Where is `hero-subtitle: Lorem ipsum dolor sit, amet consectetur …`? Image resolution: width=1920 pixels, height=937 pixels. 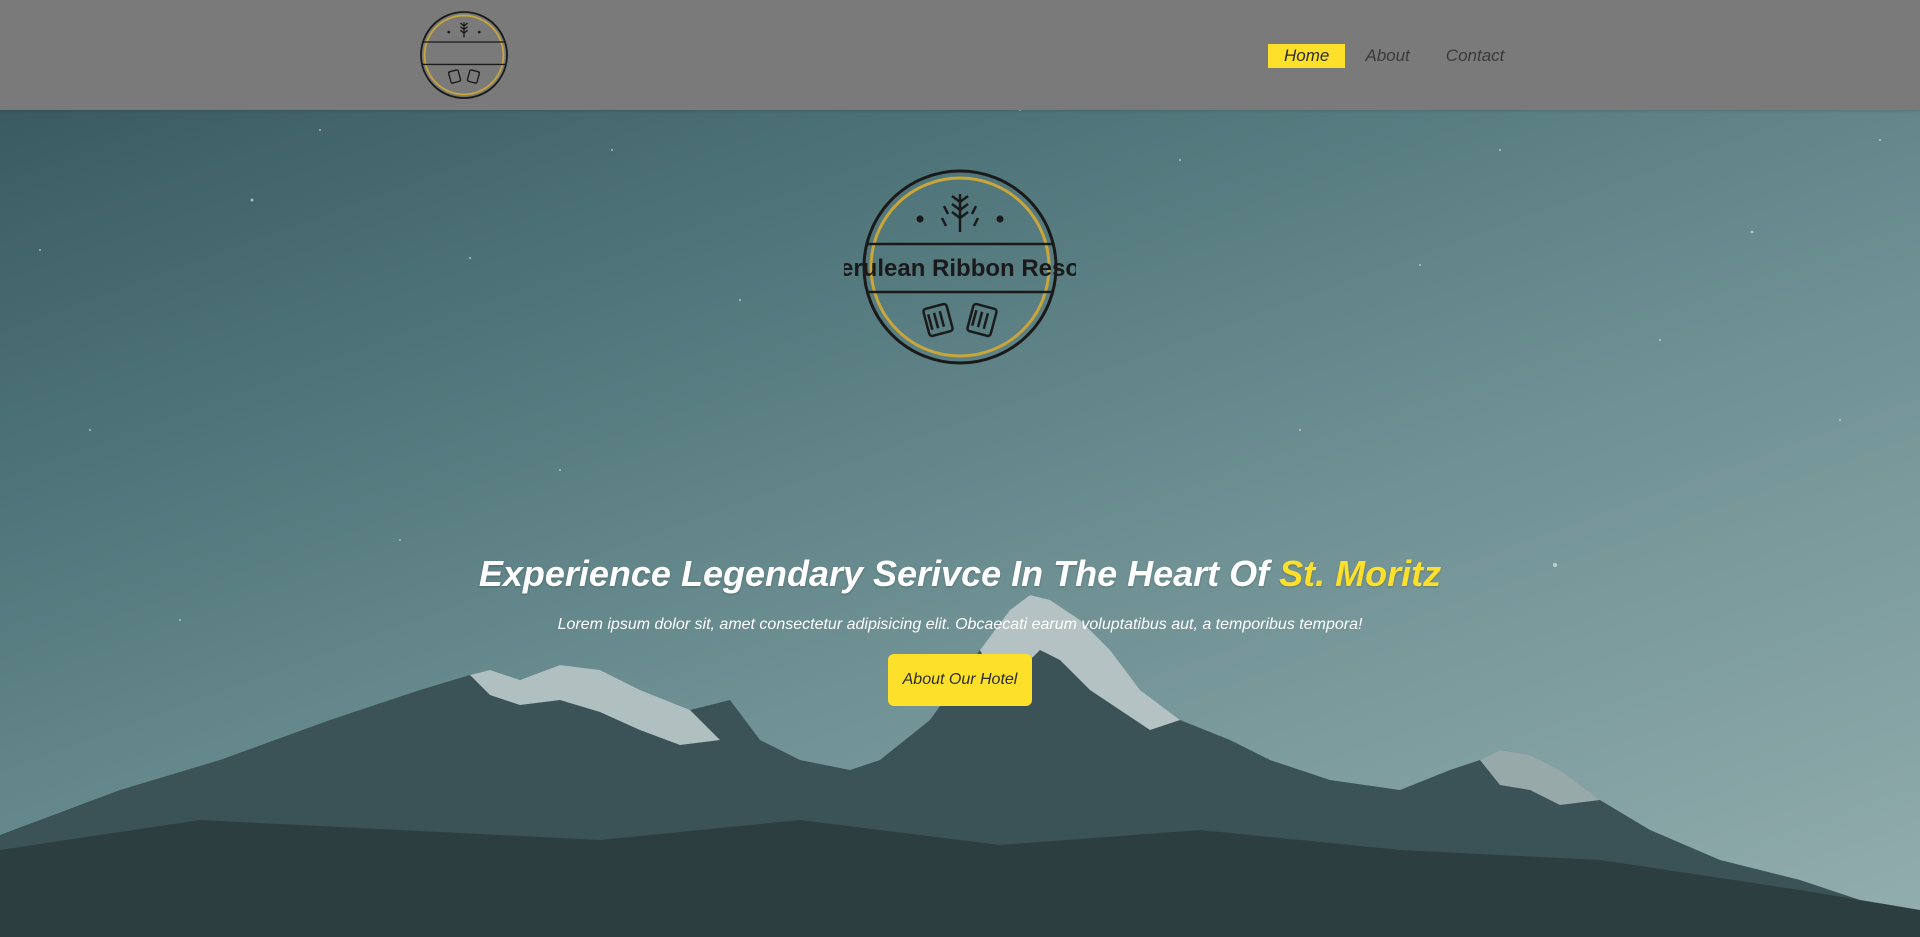 hero-subtitle: Lorem ipsum dolor sit, amet consectetur … is located at coordinates (960, 624).